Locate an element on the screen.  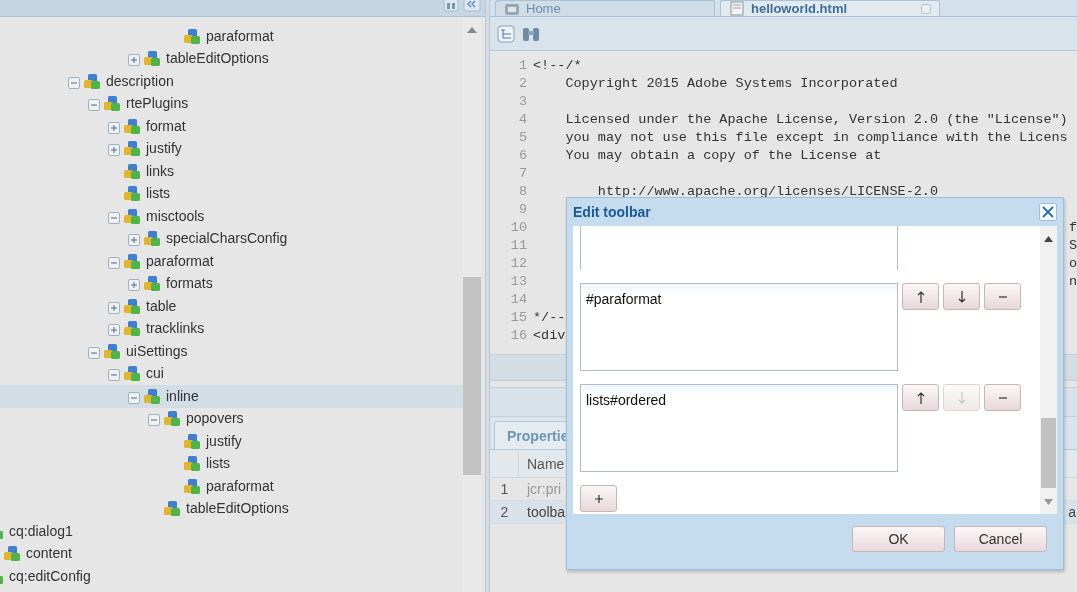
row-number: 1 is located at coordinates (504, 489).